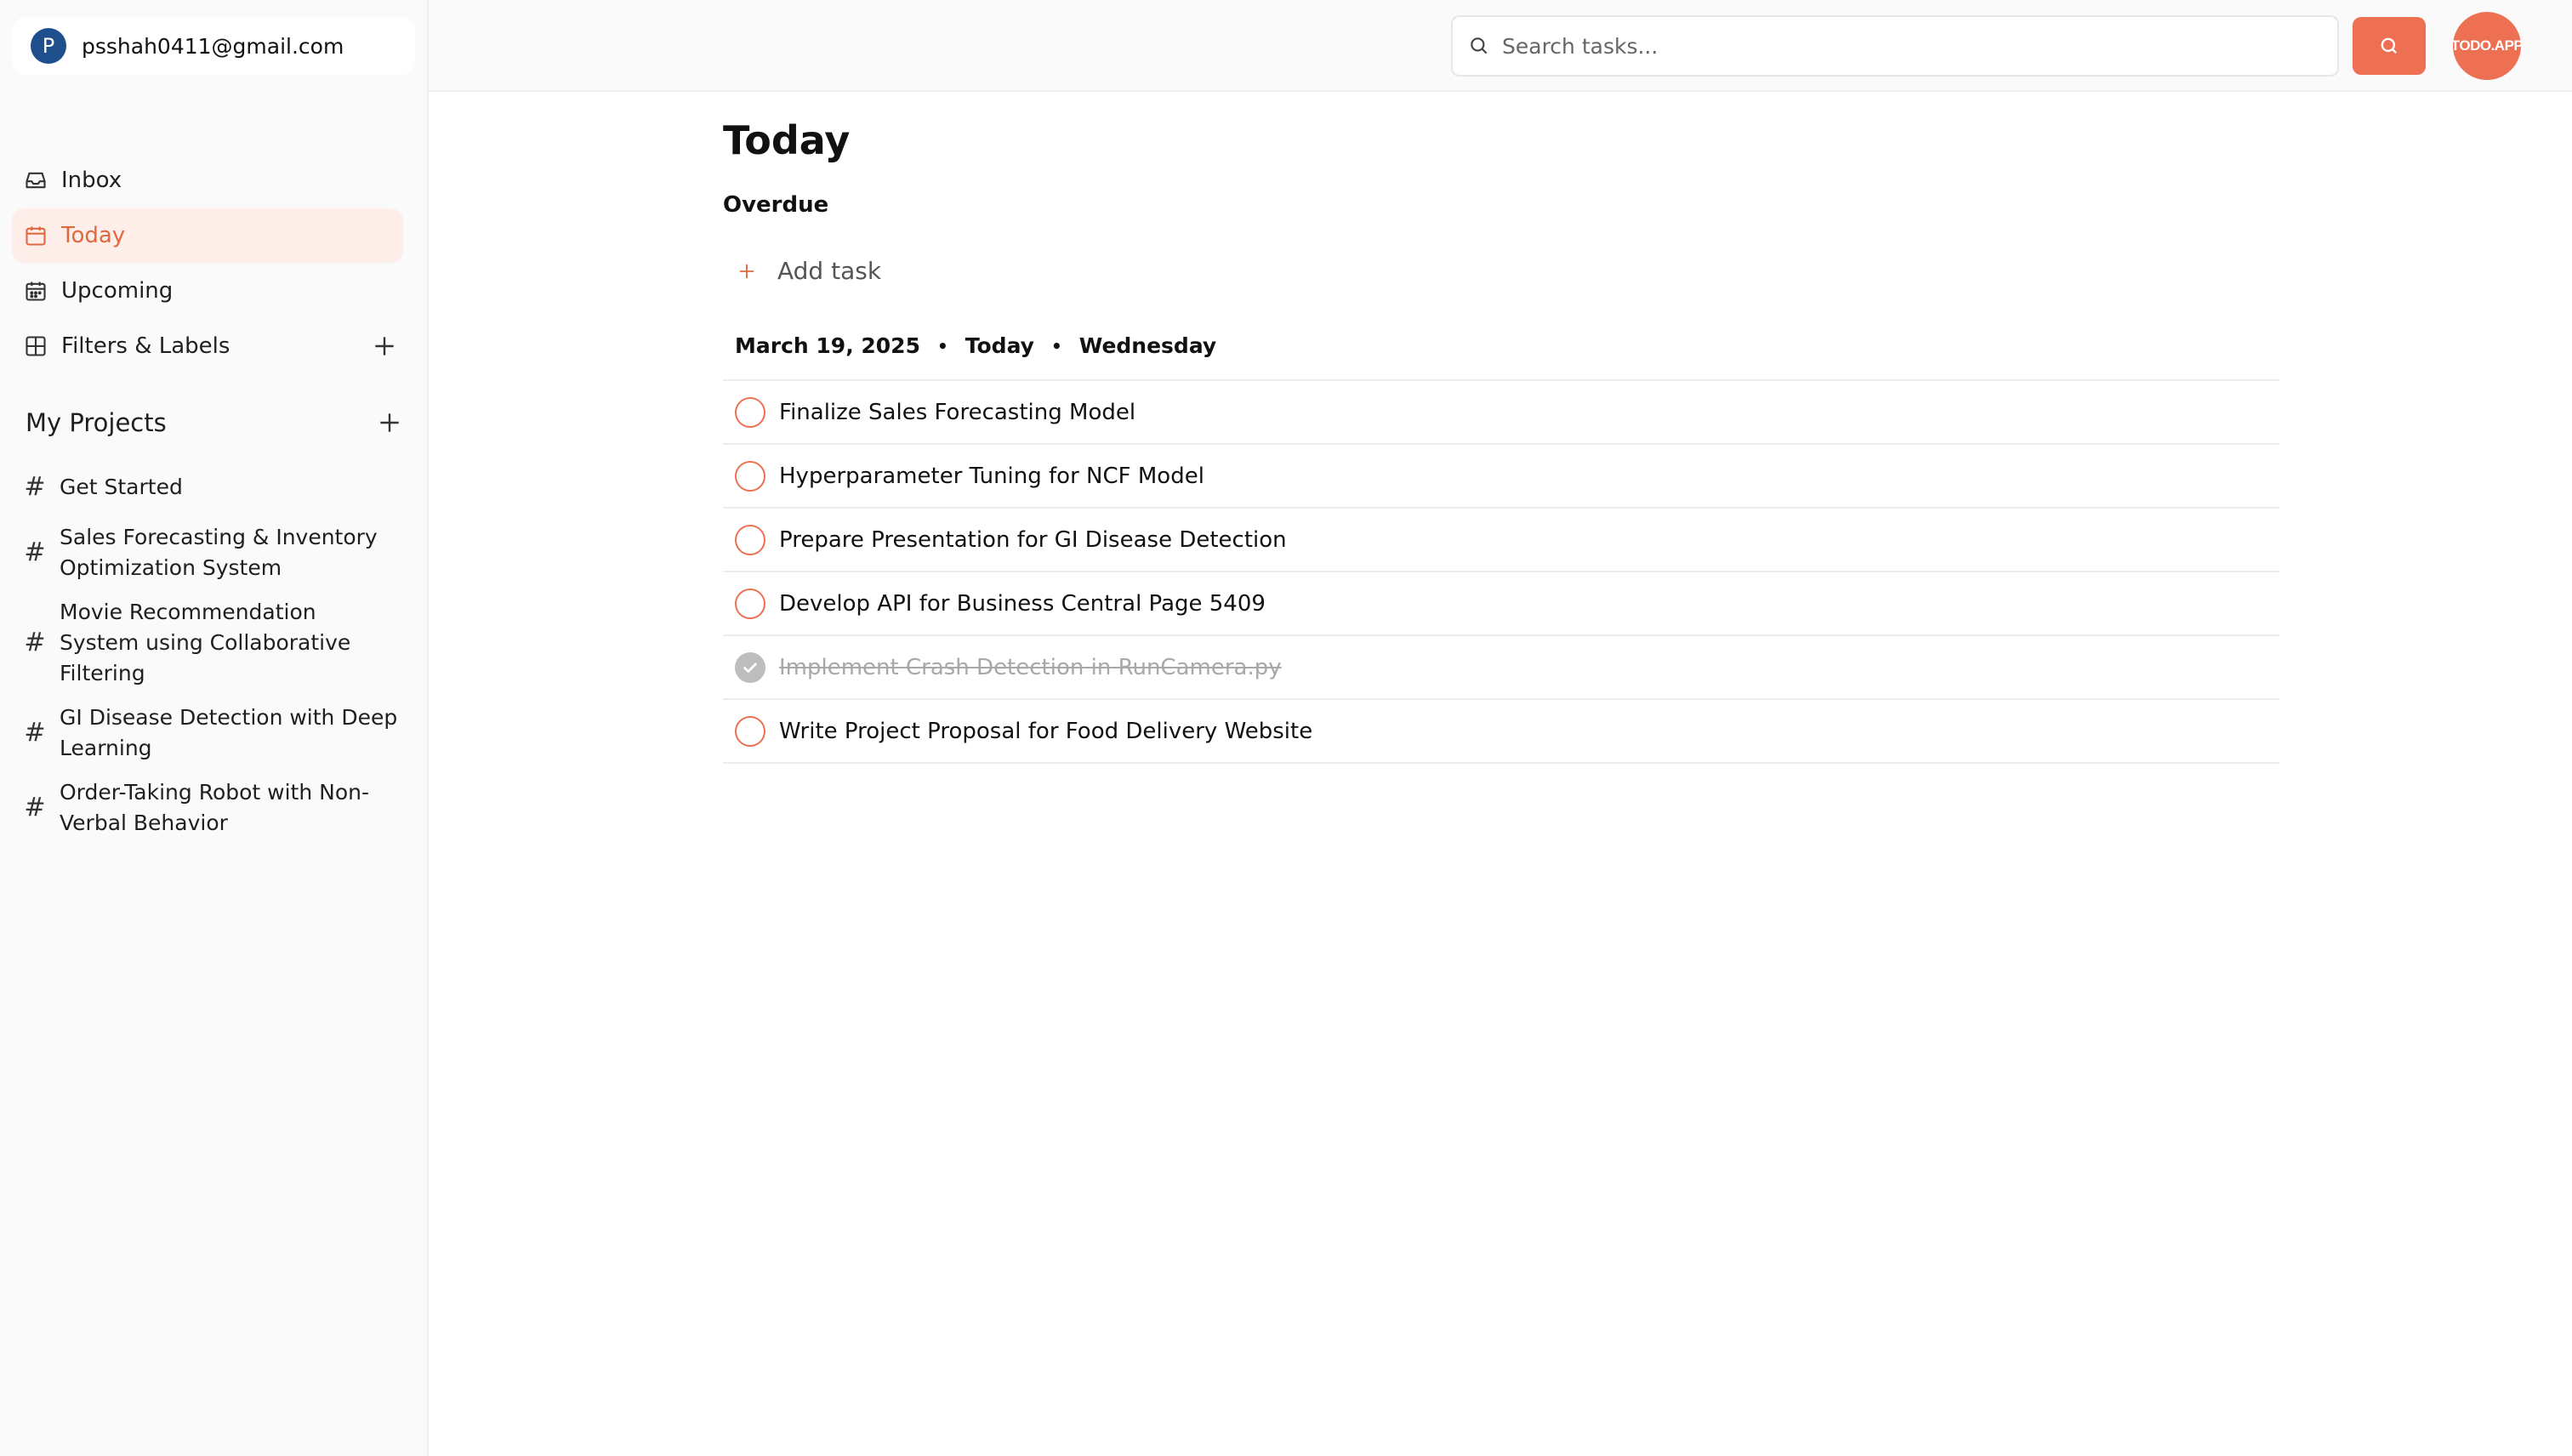 This screenshot has width=2572, height=1456. What do you see at coordinates (999, 345) in the screenshot?
I see `relative-day-label: Today` at bounding box center [999, 345].